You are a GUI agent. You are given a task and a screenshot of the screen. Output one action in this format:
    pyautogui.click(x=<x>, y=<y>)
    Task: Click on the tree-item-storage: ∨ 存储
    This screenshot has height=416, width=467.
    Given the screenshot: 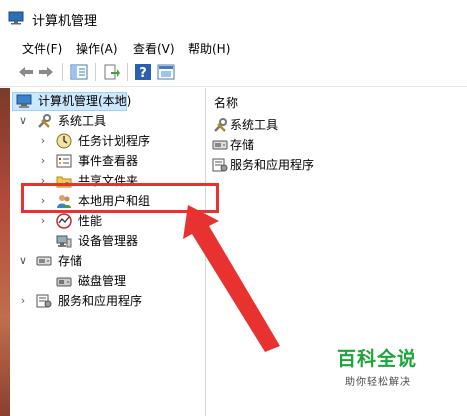 What is the action you would take?
    pyautogui.click(x=104, y=261)
    